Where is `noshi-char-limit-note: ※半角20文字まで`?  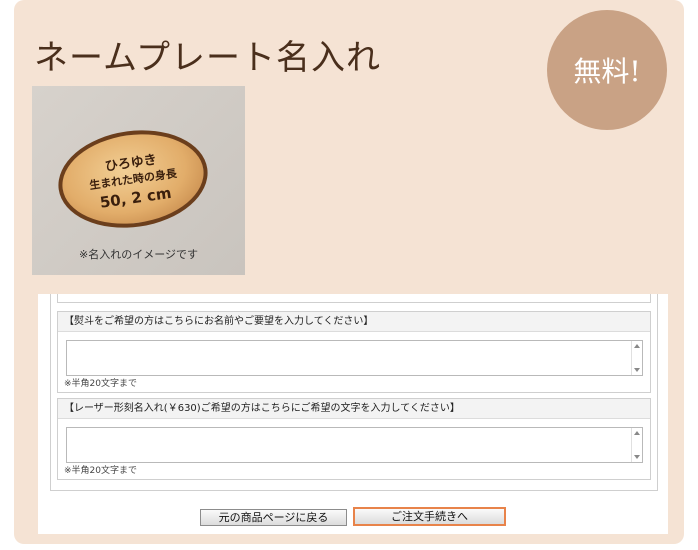
noshi-char-limit-note: ※半角20文字まで is located at coordinates (100, 384).